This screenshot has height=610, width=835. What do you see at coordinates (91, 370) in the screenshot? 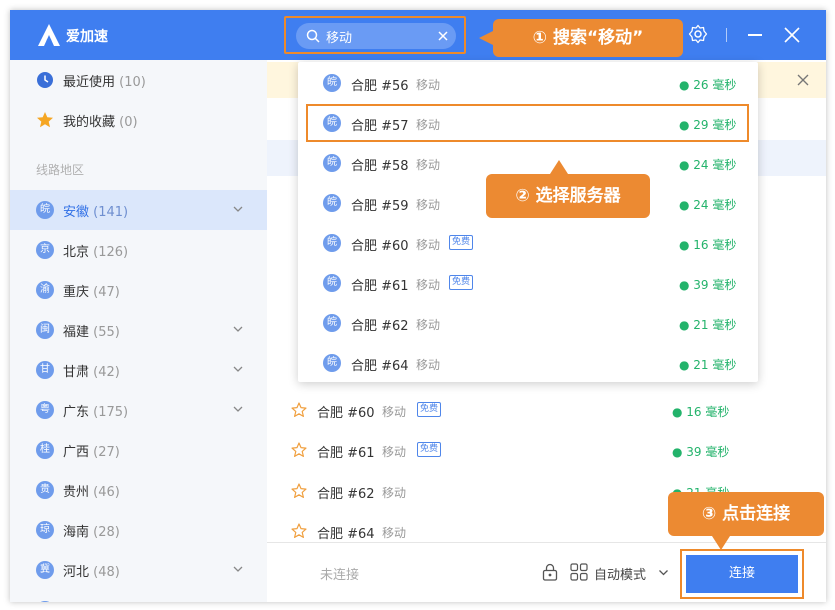
I see `sidebar-item-text: 甘肃 (42)` at bounding box center [91, 370].